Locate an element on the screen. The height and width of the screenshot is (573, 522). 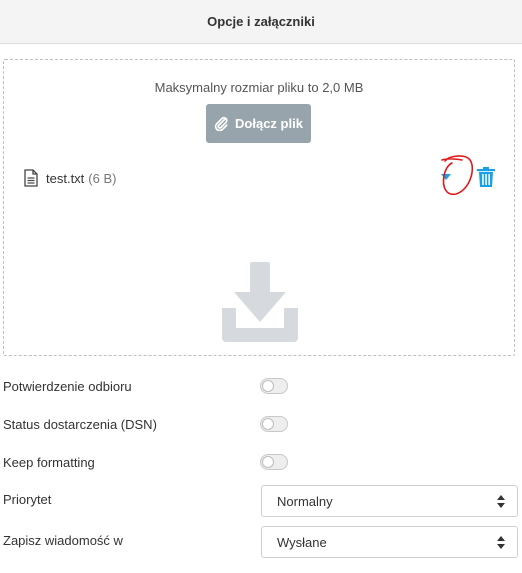
save-in-label: Zapisz wiadomość w is located at coordinates (63, 540).